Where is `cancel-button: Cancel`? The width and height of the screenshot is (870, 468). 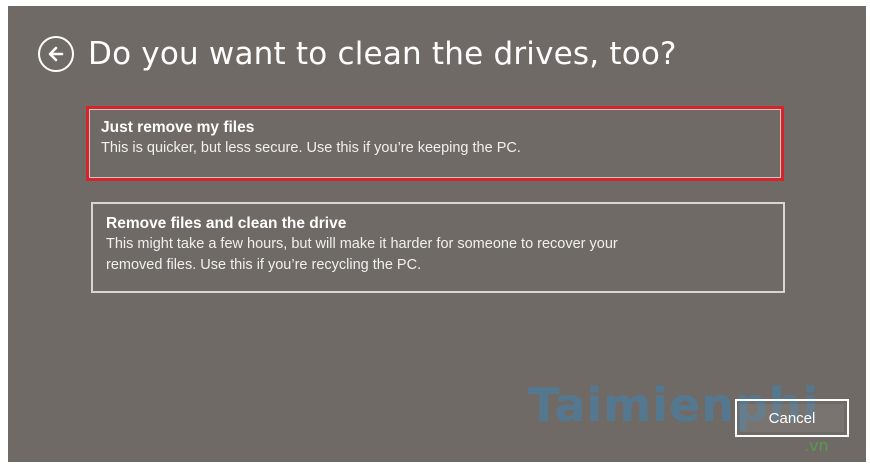
cancel-button: Cancel is located at coordinates (792, 418).